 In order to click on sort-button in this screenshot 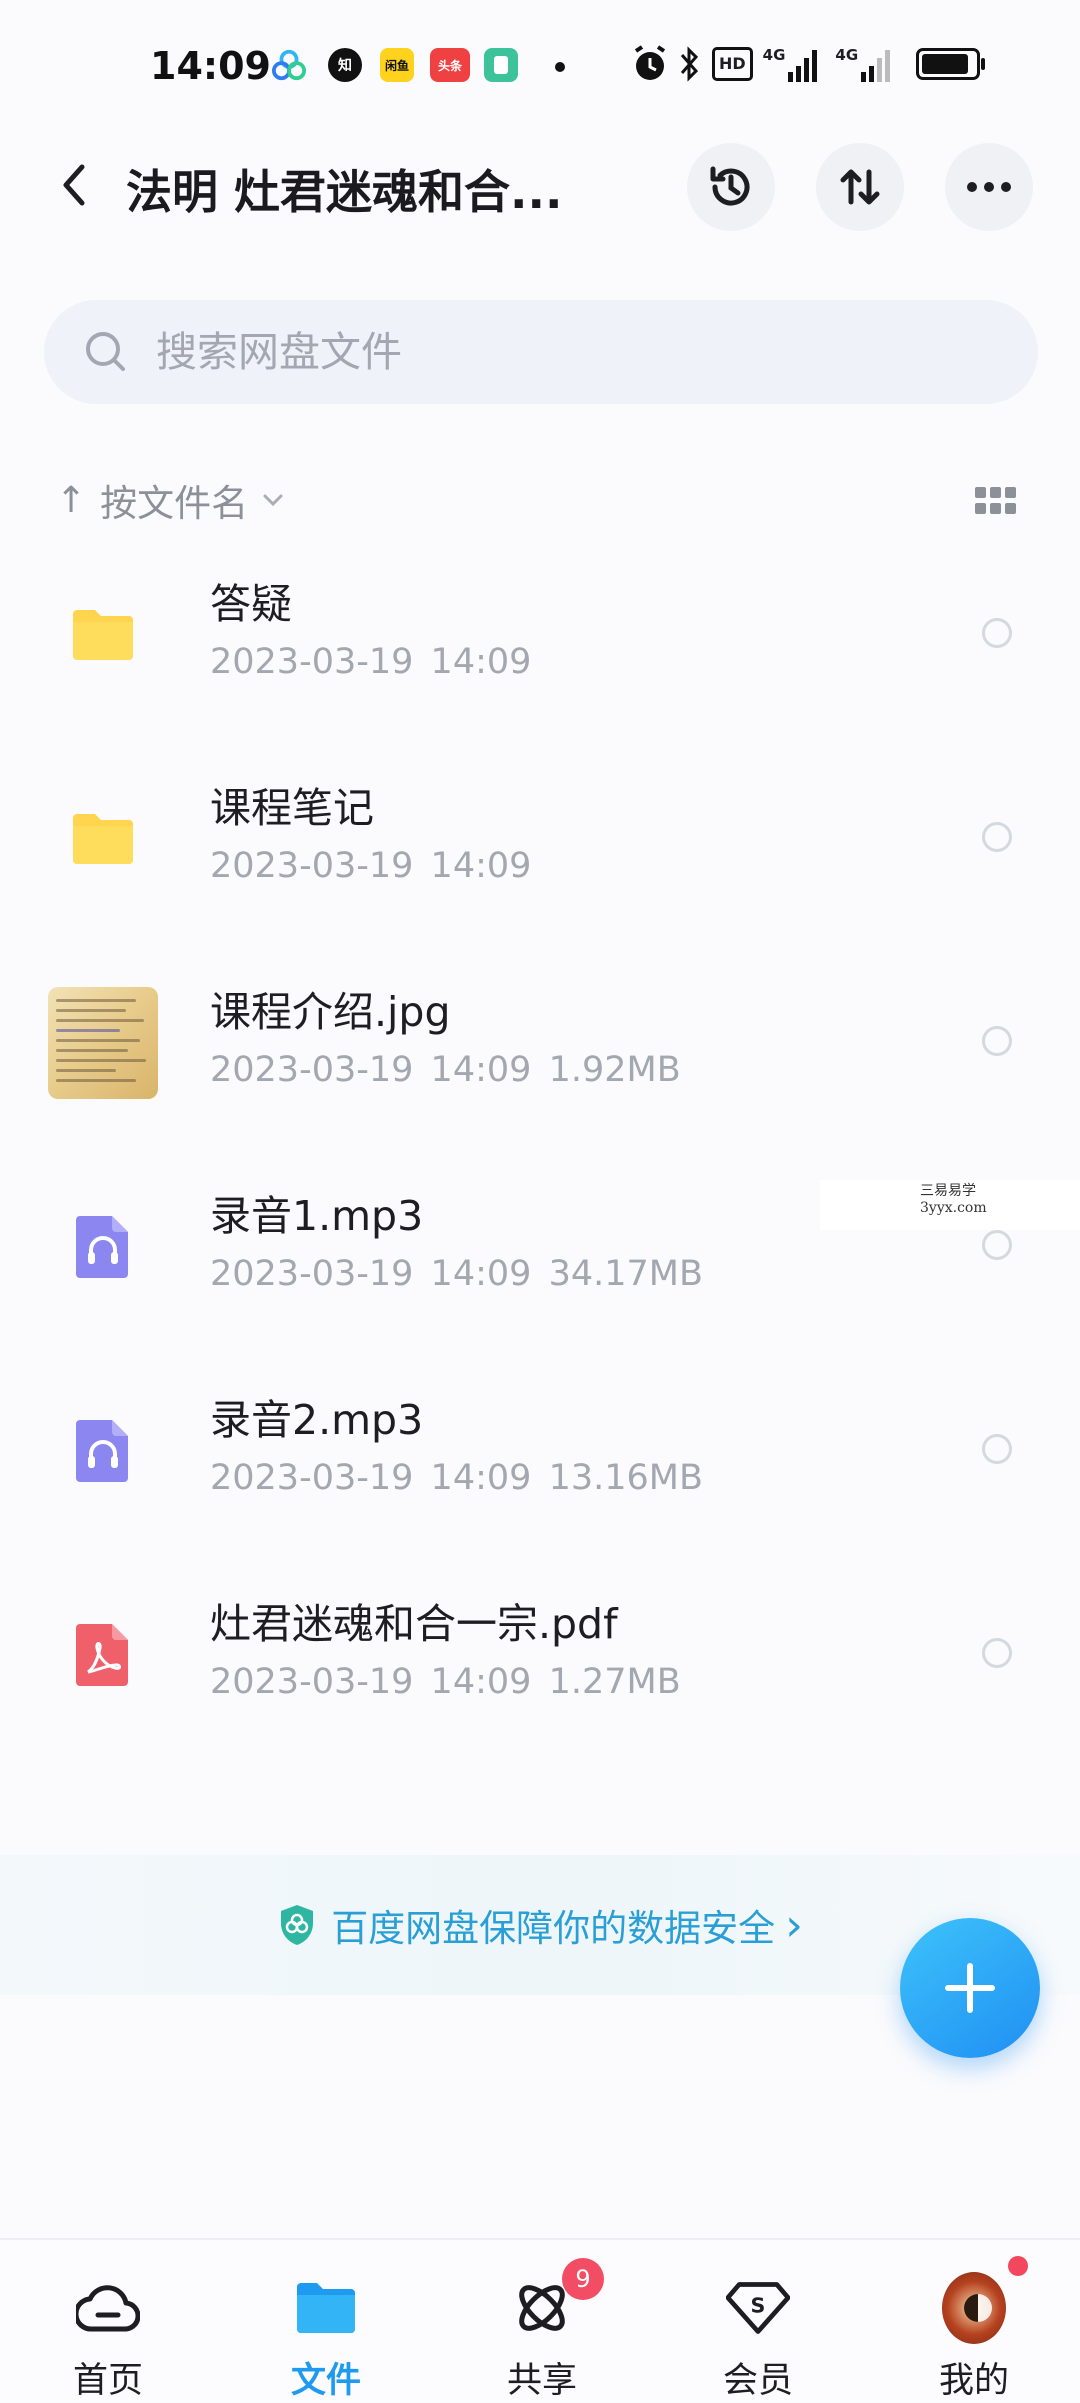, I will do `click(860, 187)`.